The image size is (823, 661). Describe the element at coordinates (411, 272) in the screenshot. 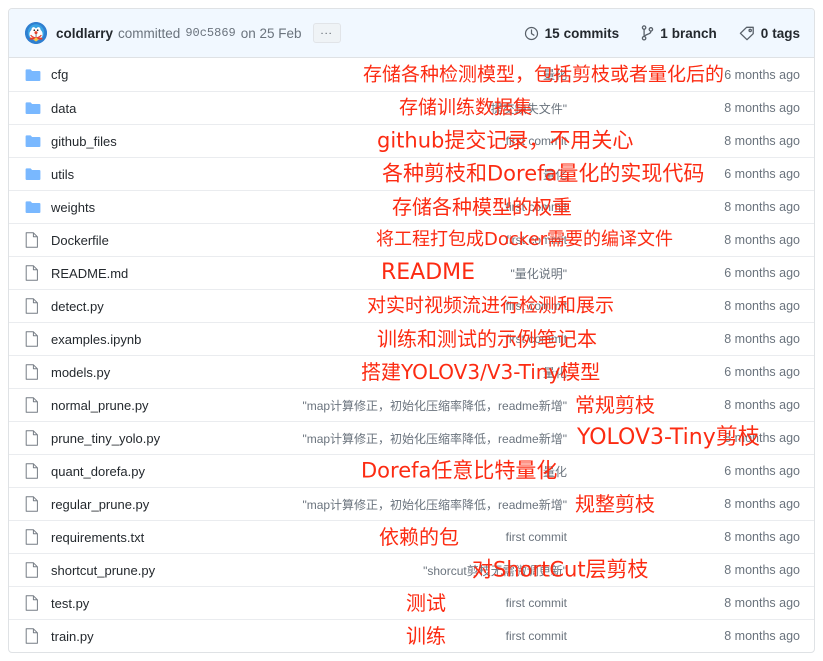

I see `table-row: README.md "量化说明" 6 months ago README` at that location.